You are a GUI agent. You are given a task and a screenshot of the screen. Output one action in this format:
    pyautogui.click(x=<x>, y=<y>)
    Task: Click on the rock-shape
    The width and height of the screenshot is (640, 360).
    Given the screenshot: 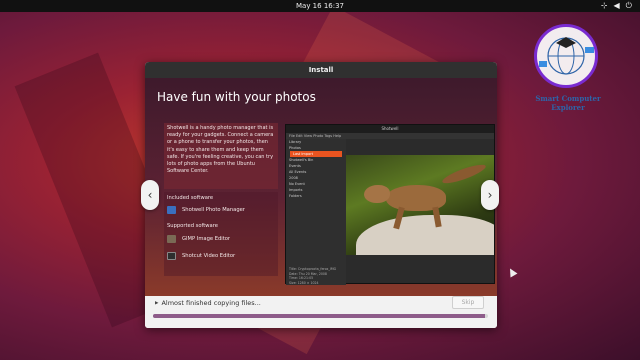 What is the action you would take?
    pyautogui.click(x=425, y=235)
    